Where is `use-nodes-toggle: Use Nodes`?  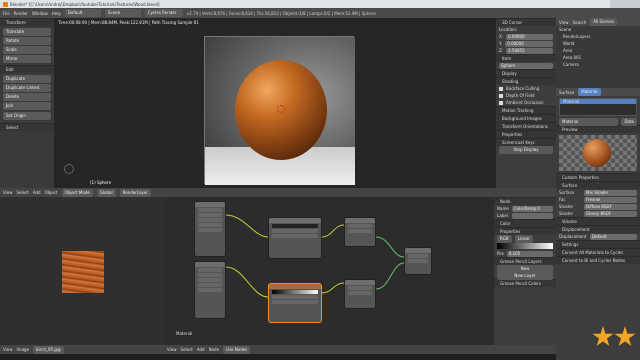
use-nodes-toggle: Use Nodes is located at coordinates (237, 349).